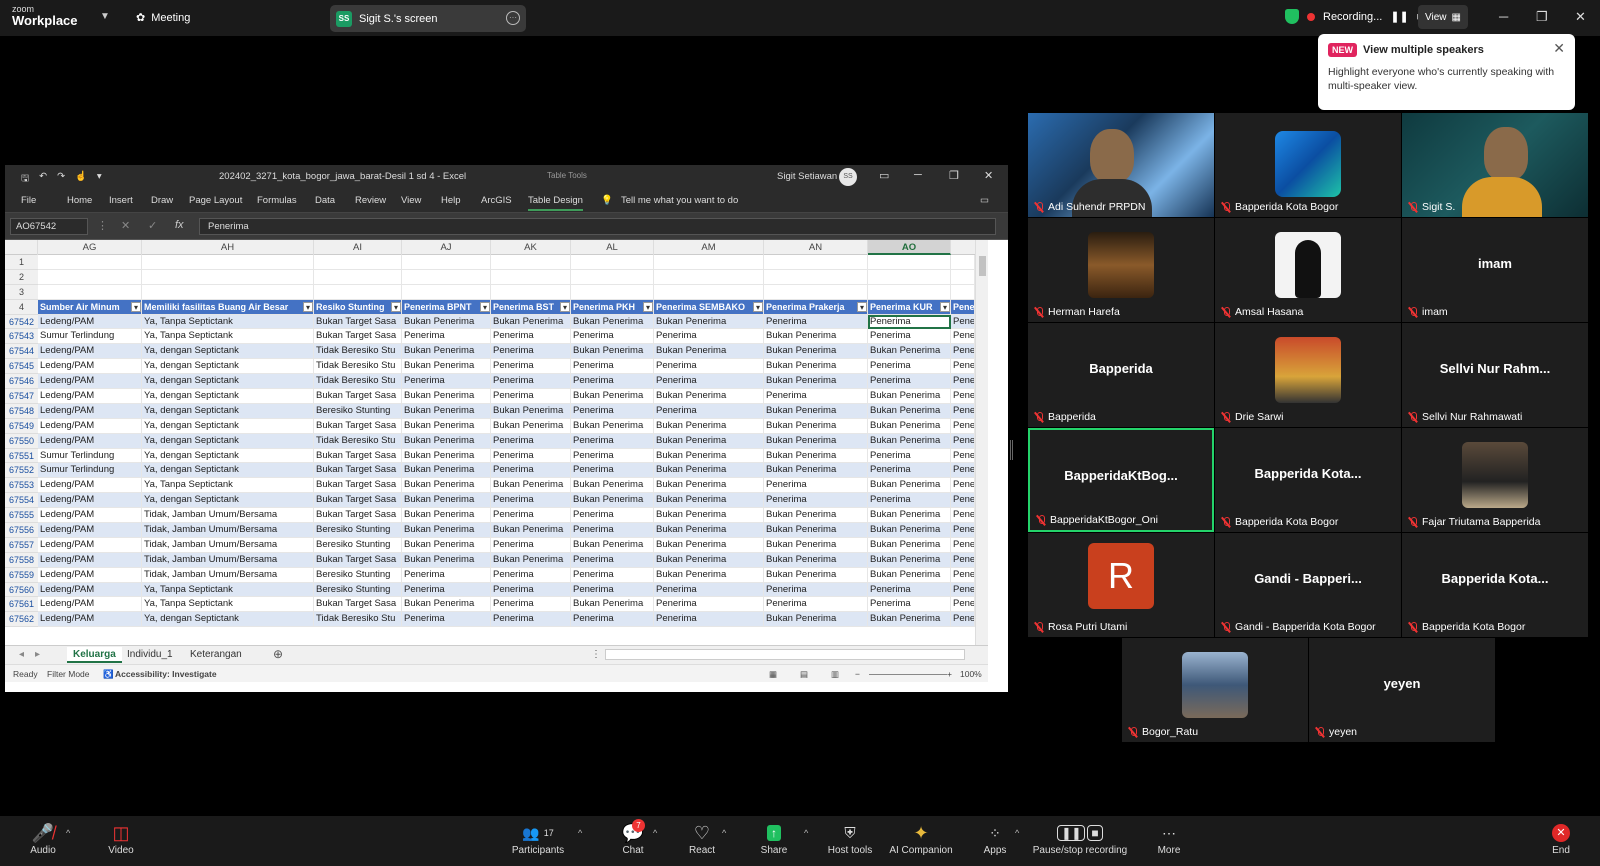 The width and height of the screenshot is (1600, 866). What do you see at coordinates (21, 575) in the screenshot?
I see `row-header: 67559` at bounding box center [21, 575].